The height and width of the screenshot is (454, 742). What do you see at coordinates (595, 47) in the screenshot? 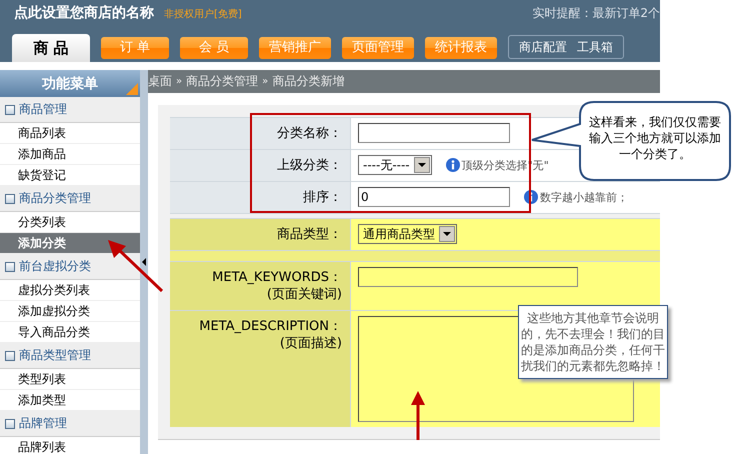
I see `toolbar-link: 工具箱` at bounding box center [595, 47].